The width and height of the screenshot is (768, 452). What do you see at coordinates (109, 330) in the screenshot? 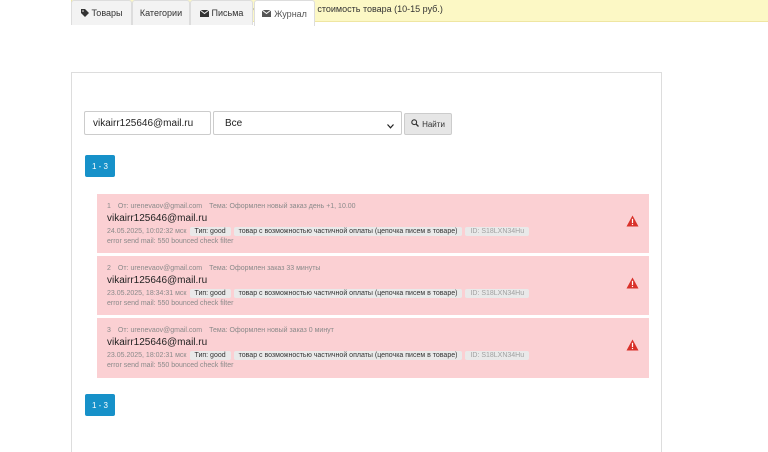
I see `entry-number: 3` at bounding box center [109, 330].